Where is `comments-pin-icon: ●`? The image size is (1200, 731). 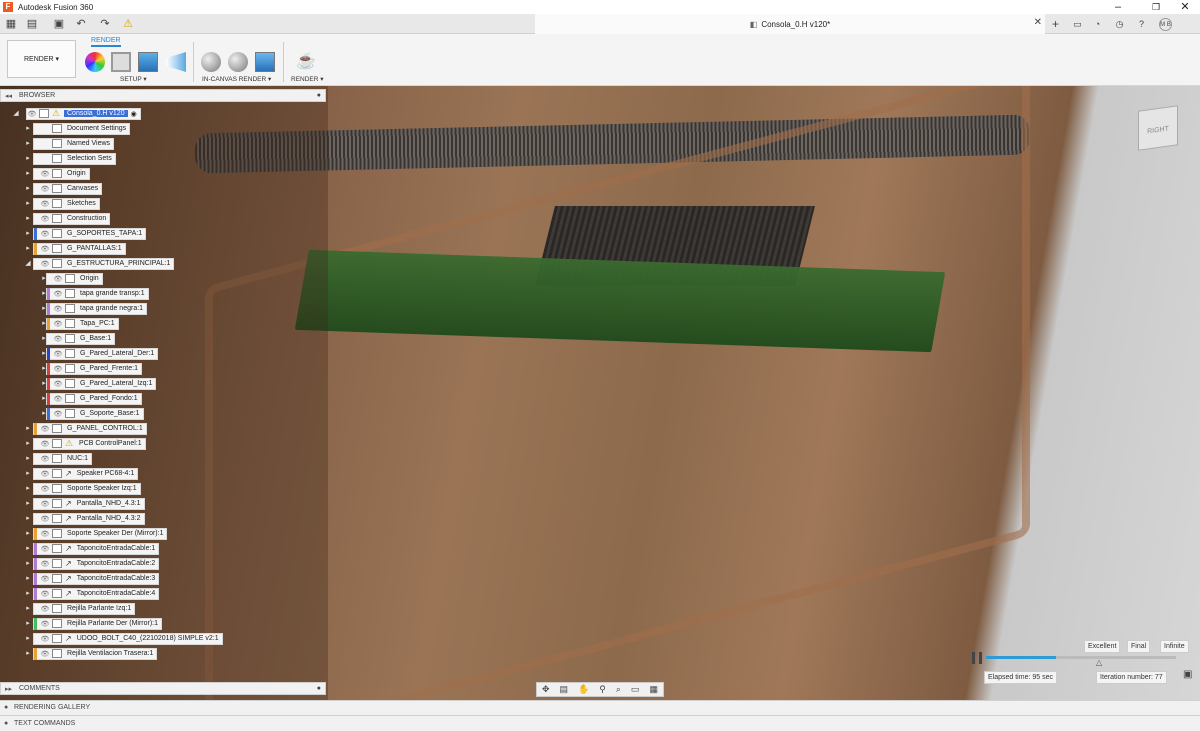
comments-pin-icon: ● is located at coordinates (319, 688).